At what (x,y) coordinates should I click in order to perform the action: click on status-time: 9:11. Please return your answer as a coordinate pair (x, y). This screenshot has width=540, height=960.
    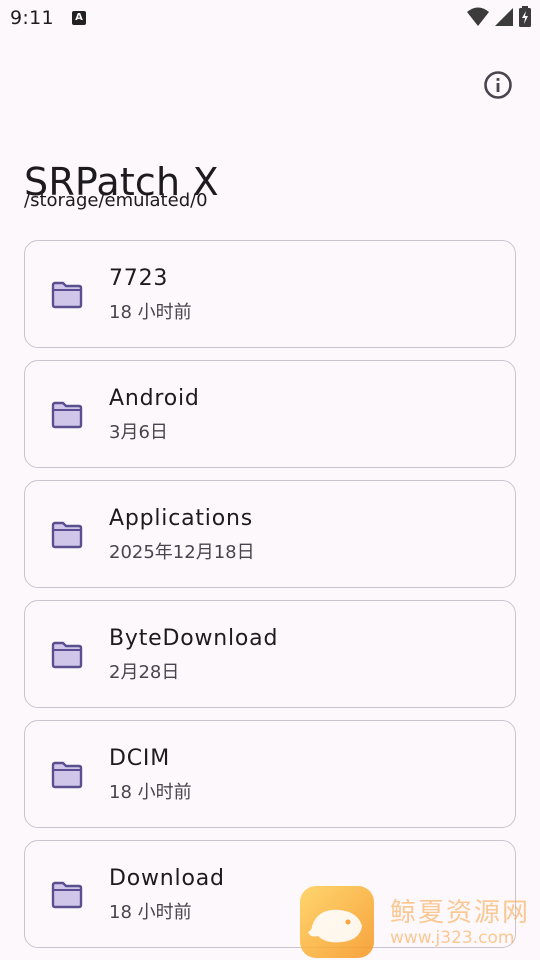
    Looking at the image, I should click on (32, 18).